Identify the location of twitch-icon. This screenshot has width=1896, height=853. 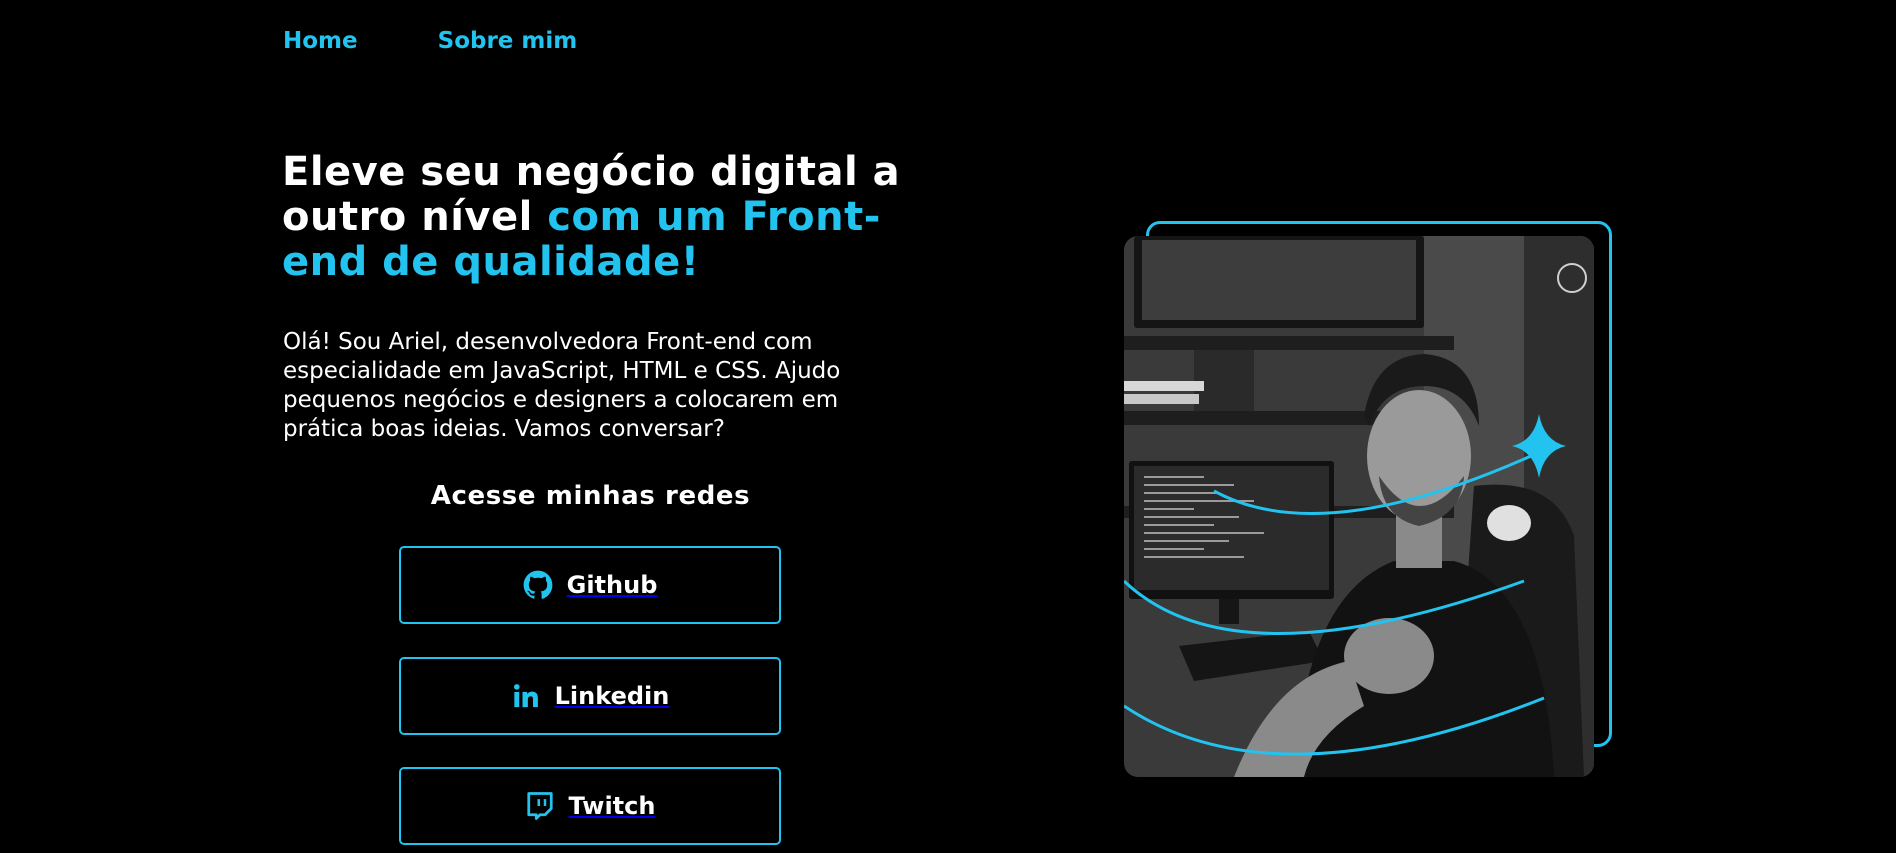
(540, 806).